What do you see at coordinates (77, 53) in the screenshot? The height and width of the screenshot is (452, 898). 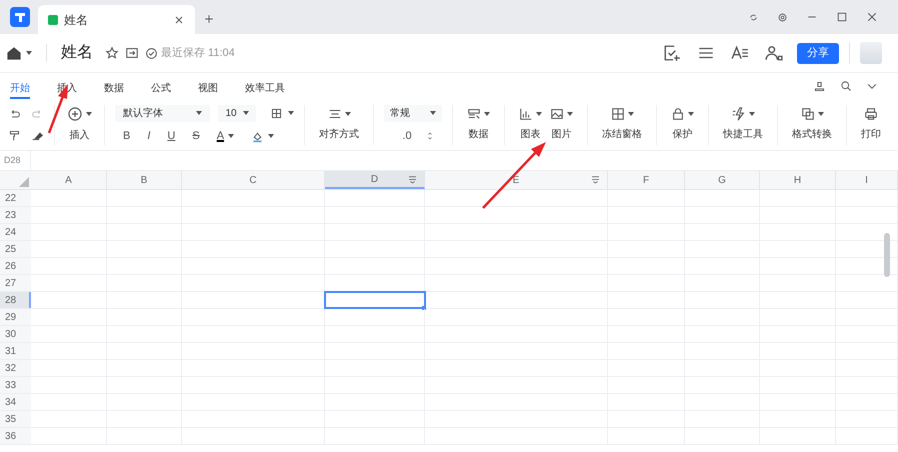 I see `document-title: 姓名` at bounding box center [77, 53].